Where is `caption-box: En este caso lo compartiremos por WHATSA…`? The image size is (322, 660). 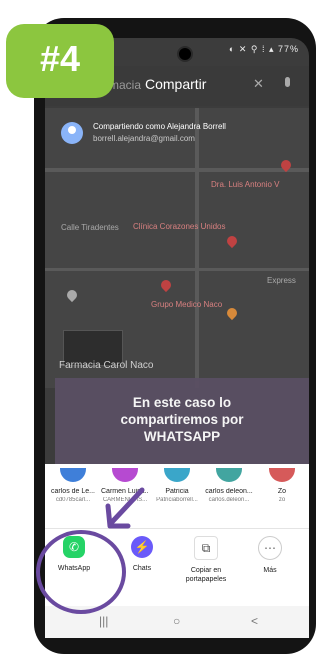
caption-box: En este caso lo compartiremos por WHATSA… is located at coordinates (182, 421).